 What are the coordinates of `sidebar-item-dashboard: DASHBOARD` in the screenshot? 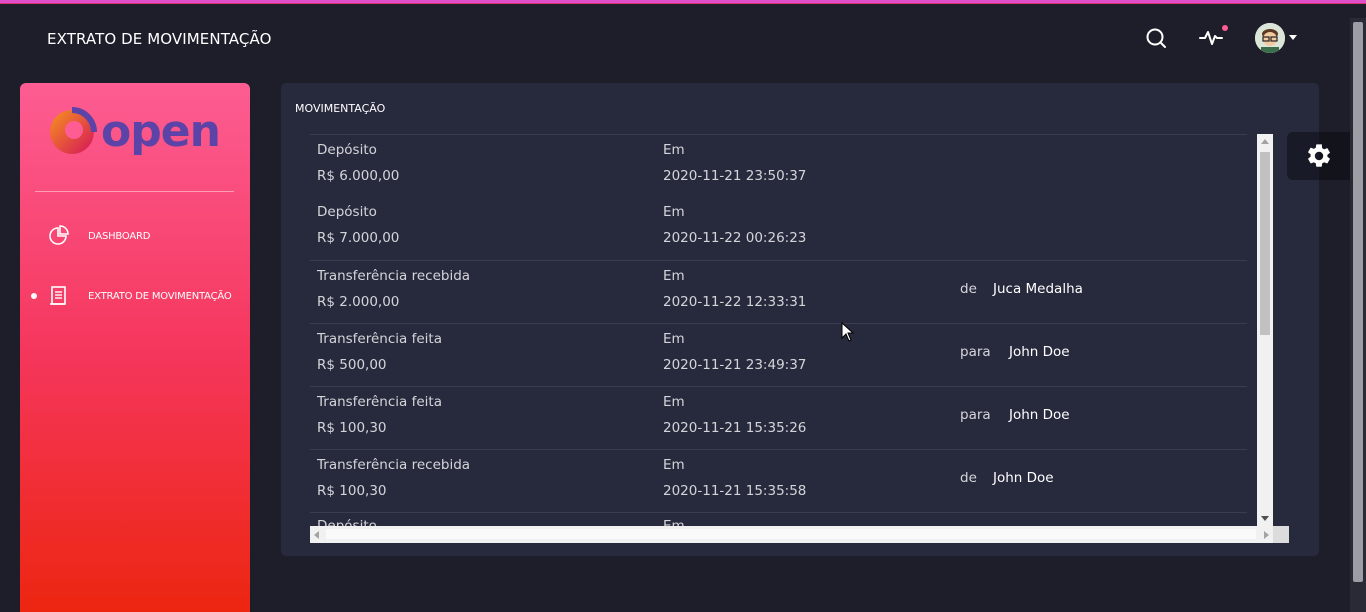 It's located at (135, 236).